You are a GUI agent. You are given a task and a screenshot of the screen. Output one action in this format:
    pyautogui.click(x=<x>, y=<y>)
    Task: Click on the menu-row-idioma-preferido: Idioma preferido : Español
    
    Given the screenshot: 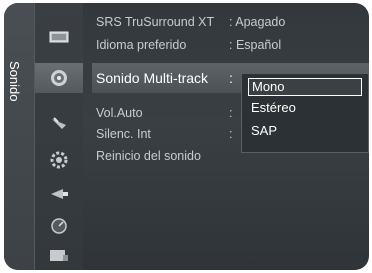 What is the action you would take?
    pyautogui.click(x=230, y=45)
    